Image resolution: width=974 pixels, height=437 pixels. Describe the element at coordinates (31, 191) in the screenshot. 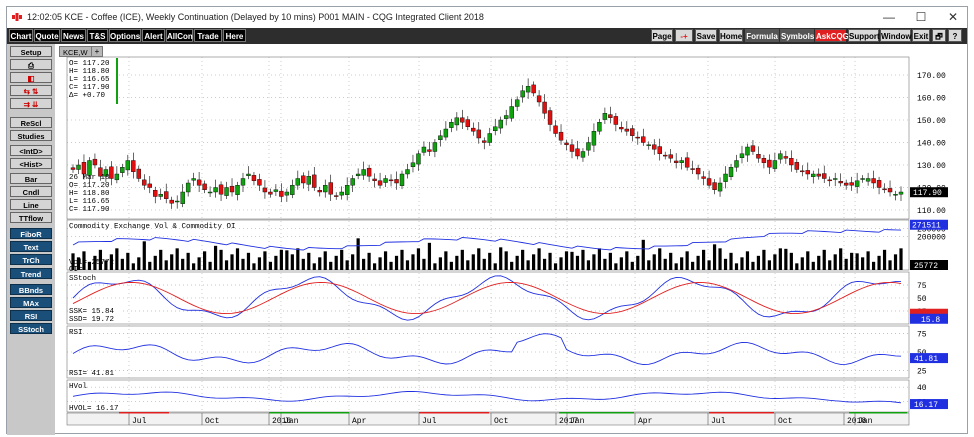

I see `candle-button: Cndl` at that location.